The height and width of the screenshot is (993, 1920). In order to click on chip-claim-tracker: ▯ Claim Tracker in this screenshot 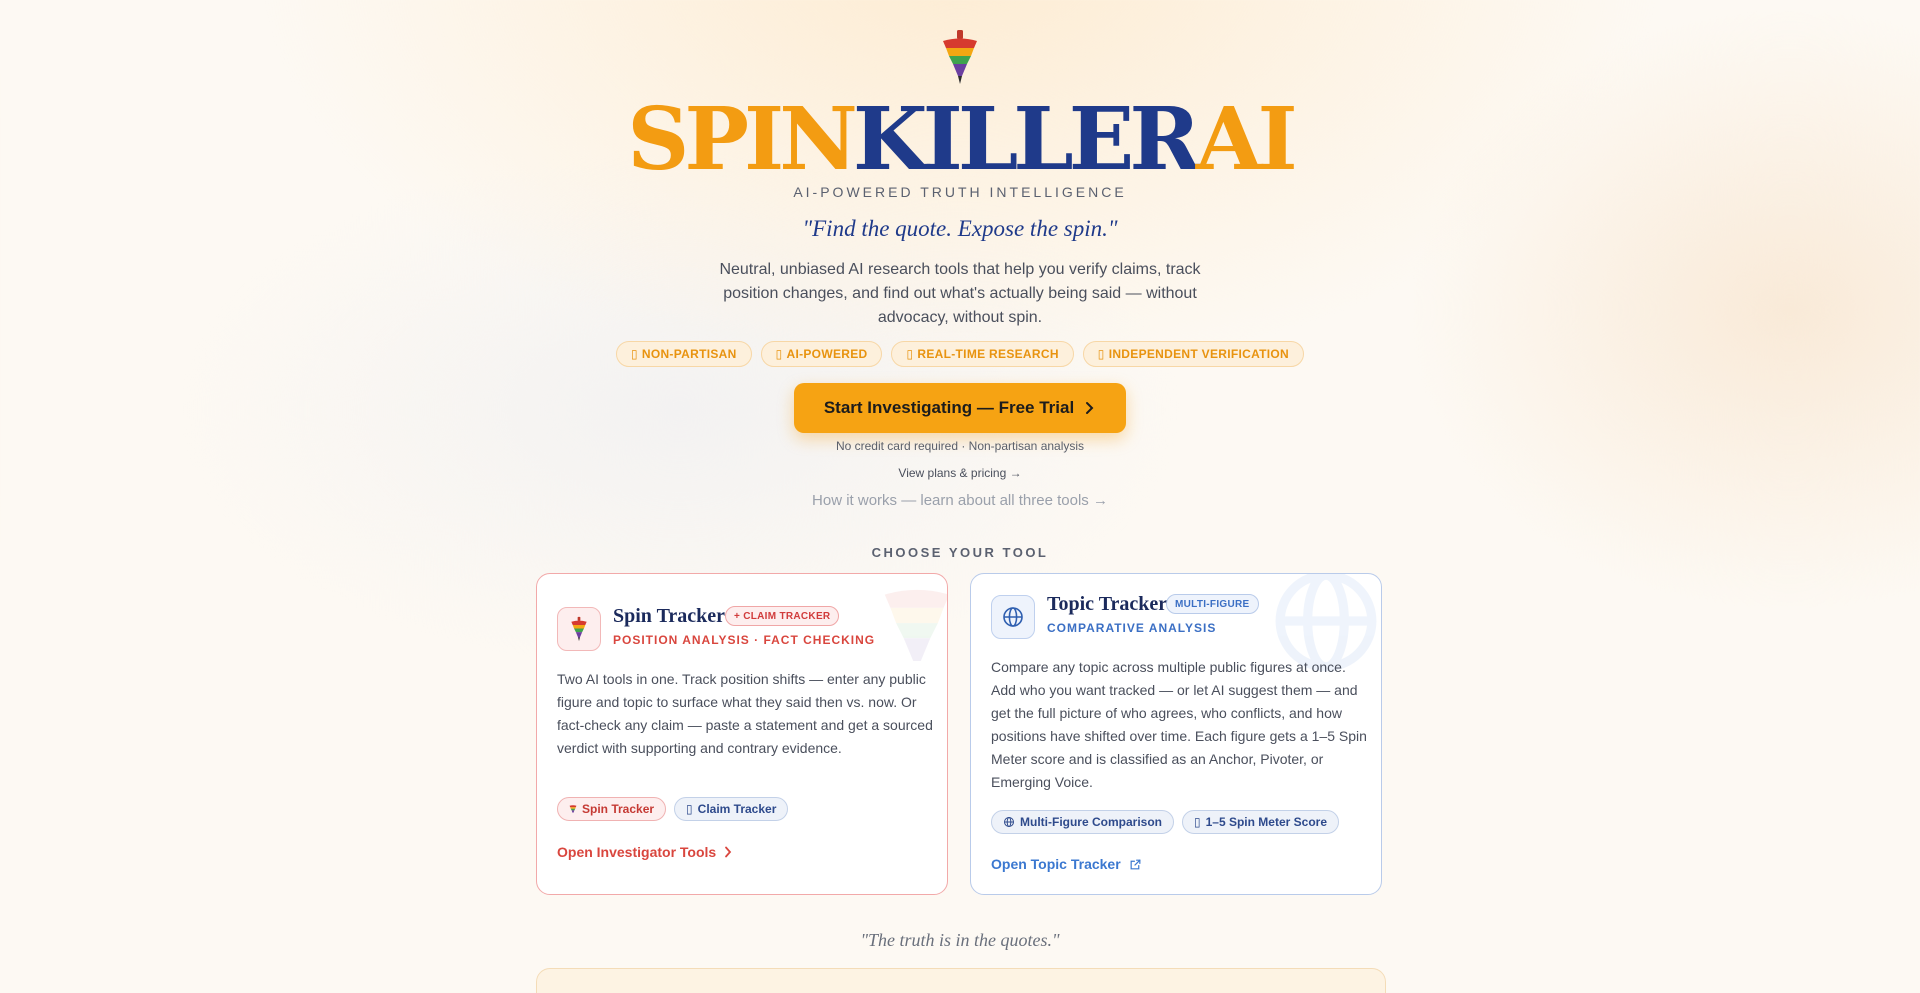, I will do `click(731, 809)`.